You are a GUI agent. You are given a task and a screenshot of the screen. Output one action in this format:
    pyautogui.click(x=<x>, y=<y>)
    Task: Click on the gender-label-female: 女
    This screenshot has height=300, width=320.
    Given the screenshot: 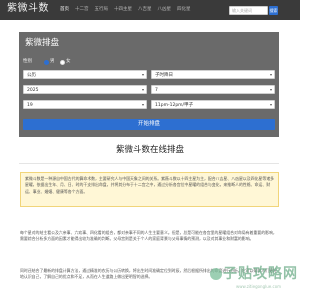 What is the action you would take?
    pyautogui.click(x=68, y=61)
    